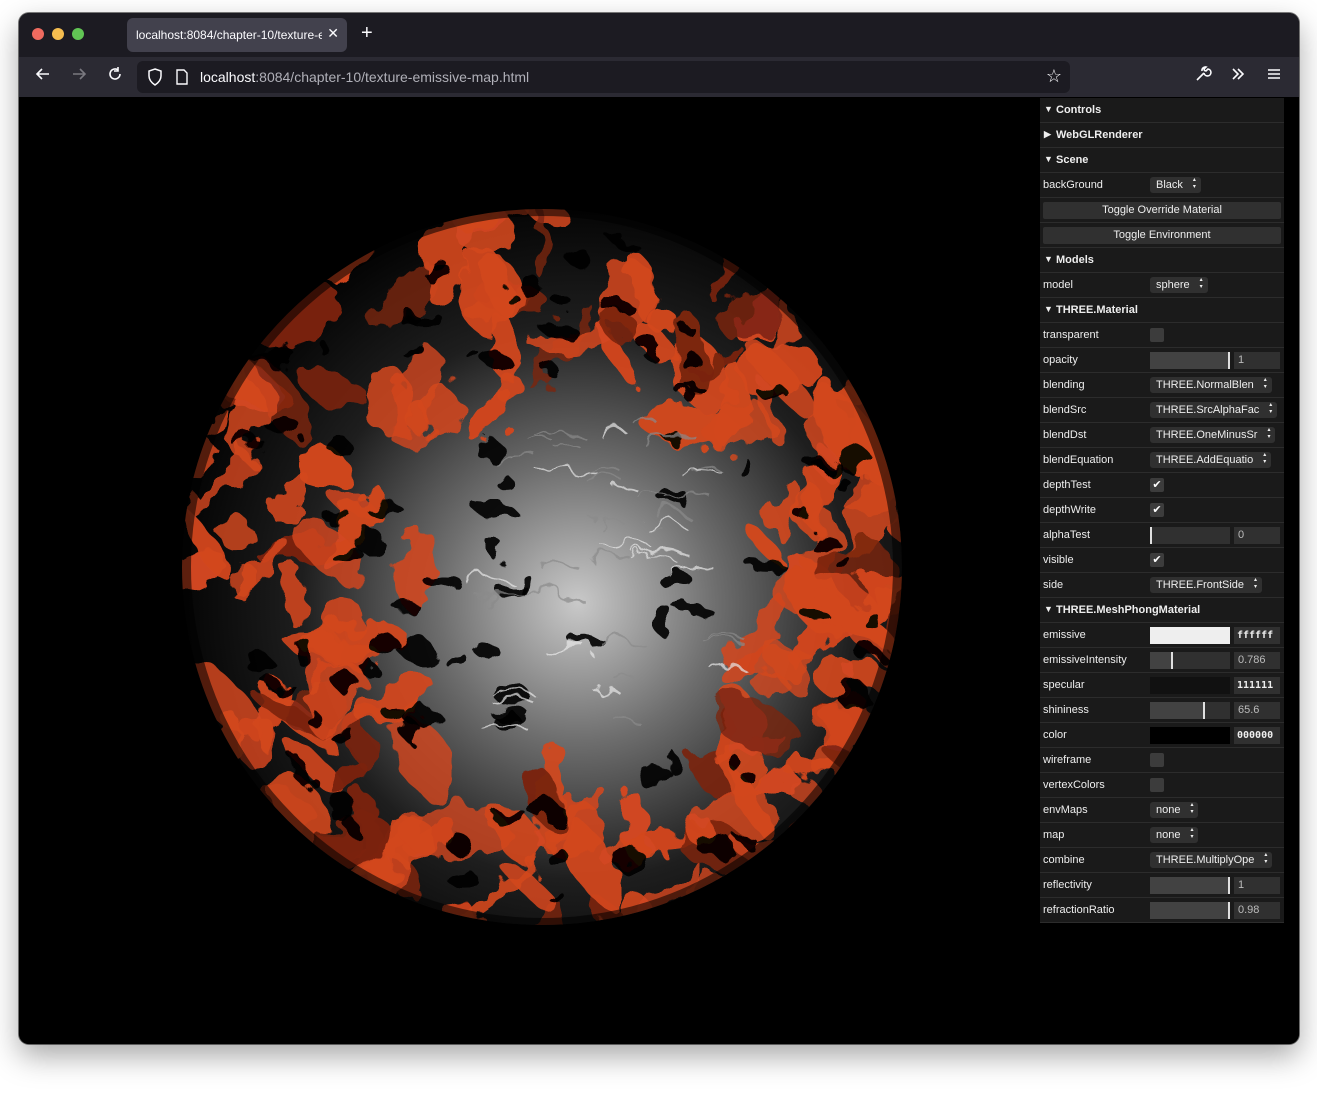 The width and height of the screenshot is (1317, 1093). I want to click on three-material-folder: ▼ THREE.Material, so click(1162, 310).